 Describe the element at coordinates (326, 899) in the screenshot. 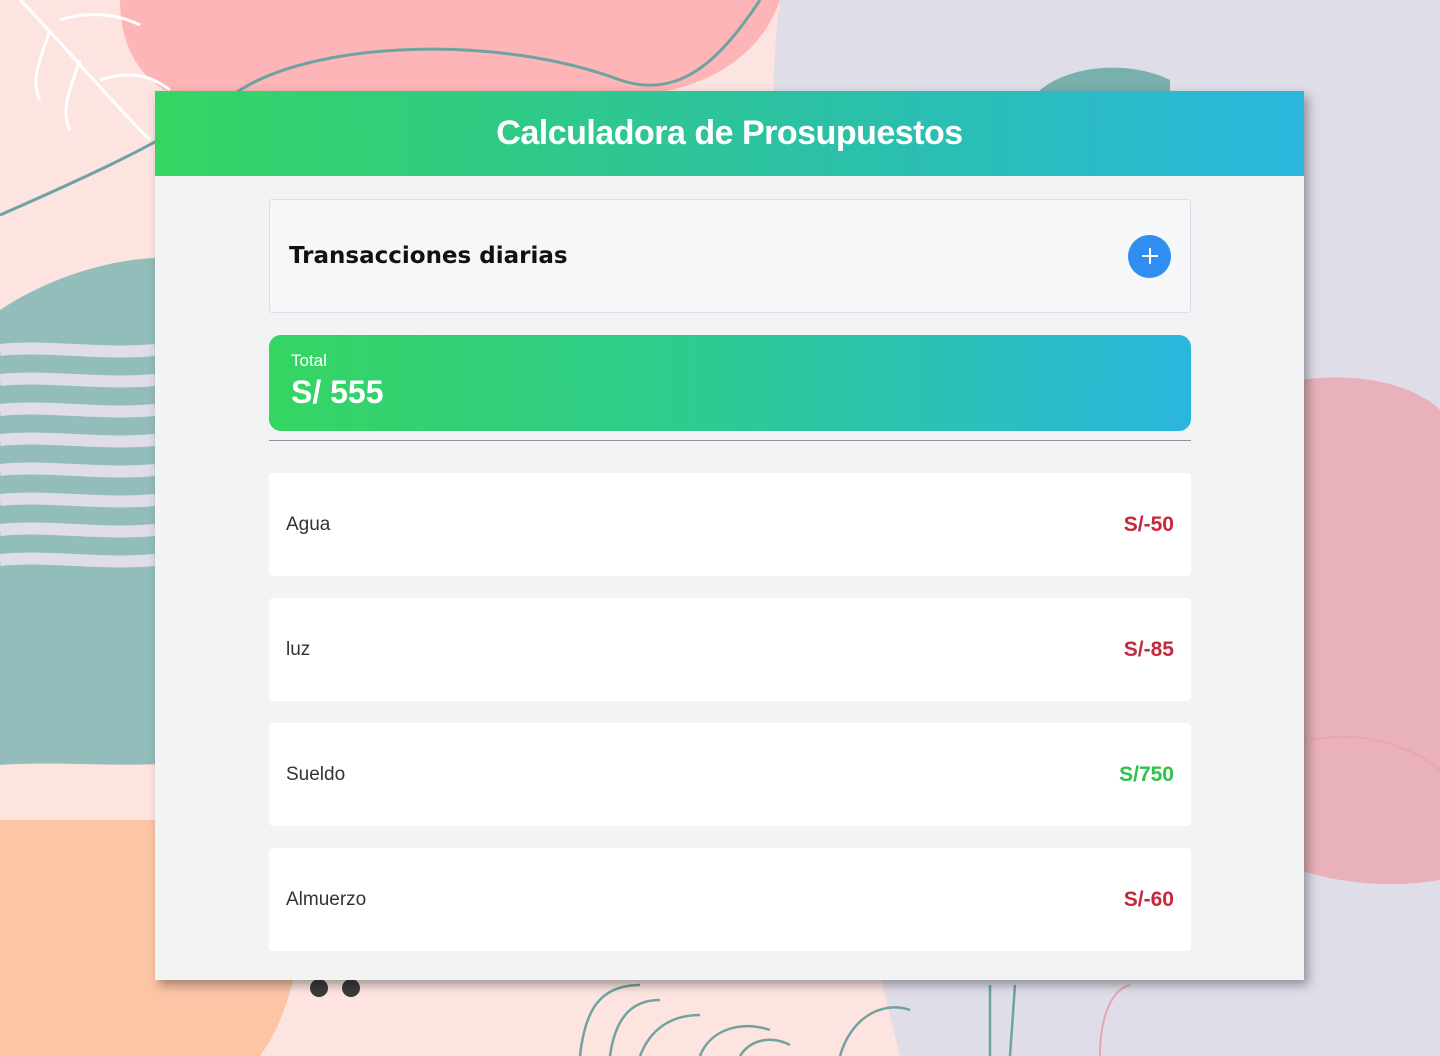

I see `transaction-name: Almuerzo` at that location.